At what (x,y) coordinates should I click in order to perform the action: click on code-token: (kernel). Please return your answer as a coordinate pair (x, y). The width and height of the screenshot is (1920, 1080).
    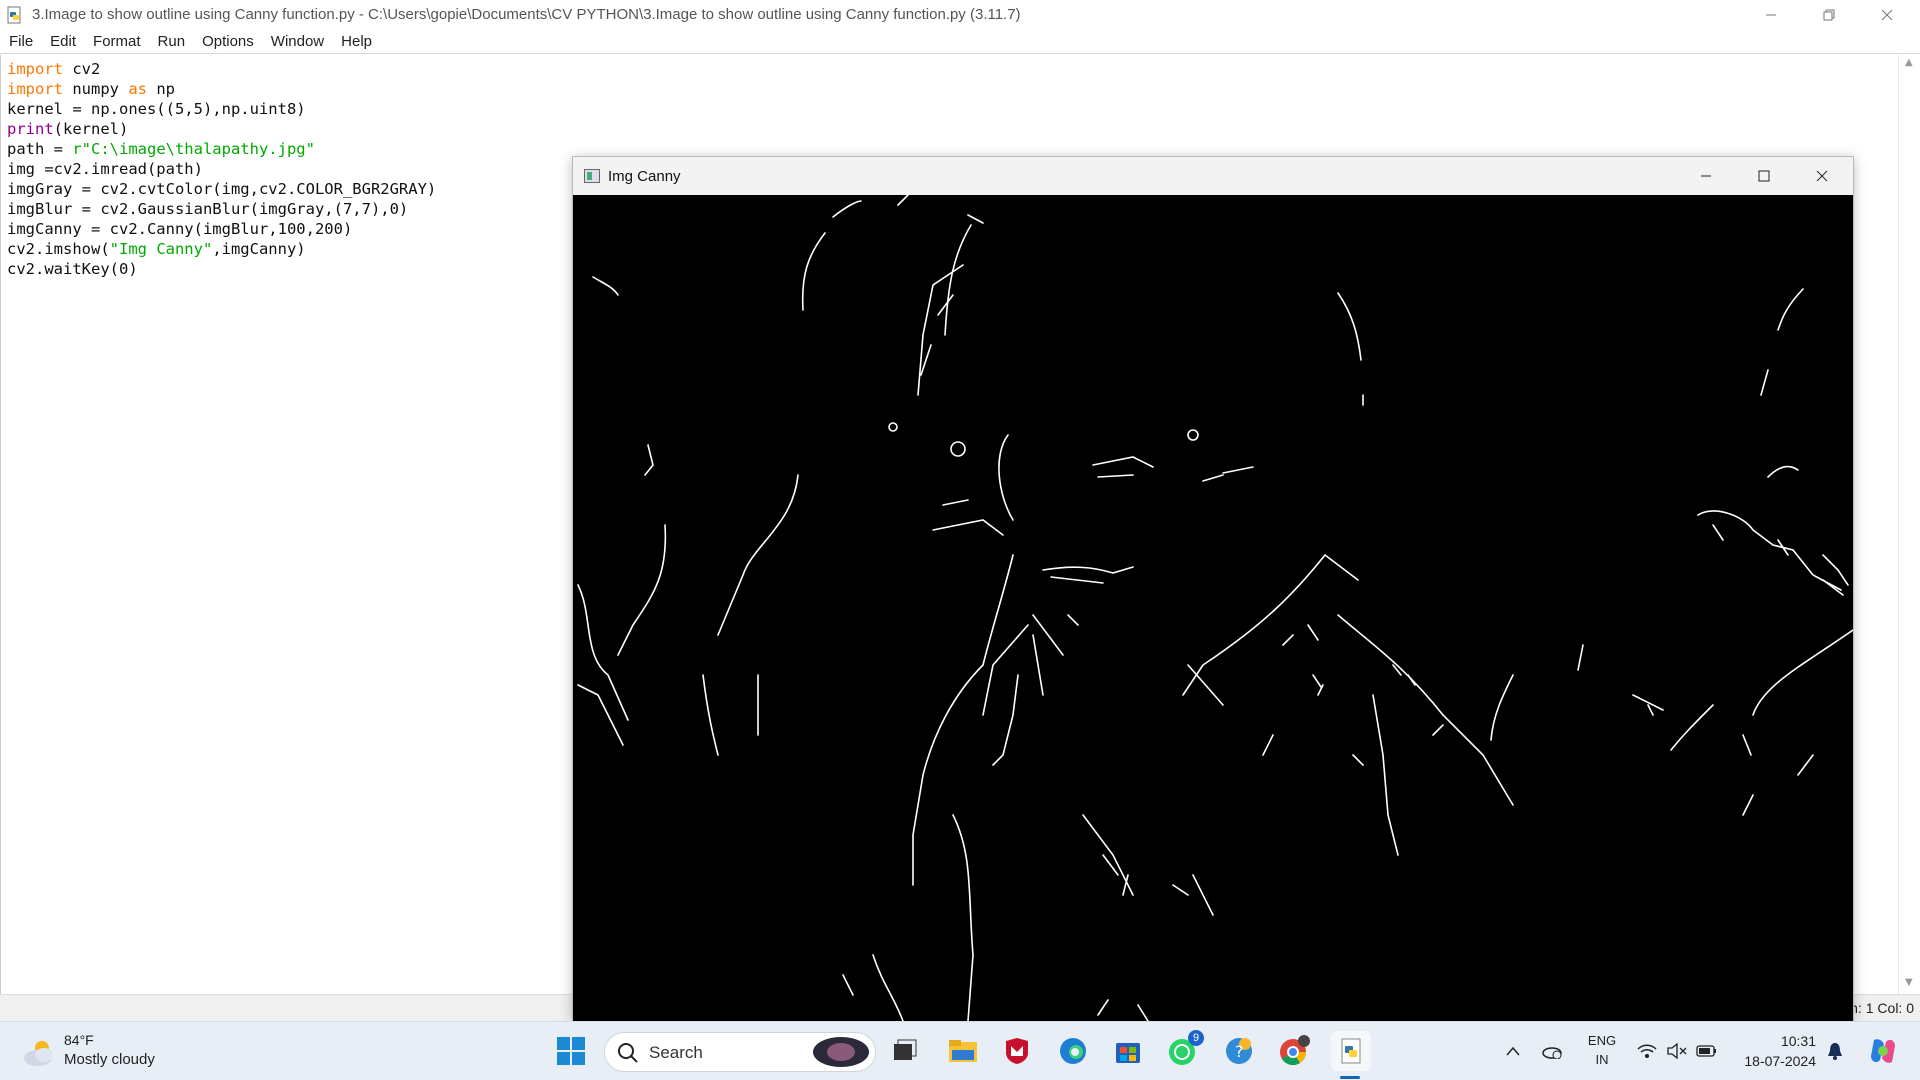
    Looking at the image, I should click on (91, 129).